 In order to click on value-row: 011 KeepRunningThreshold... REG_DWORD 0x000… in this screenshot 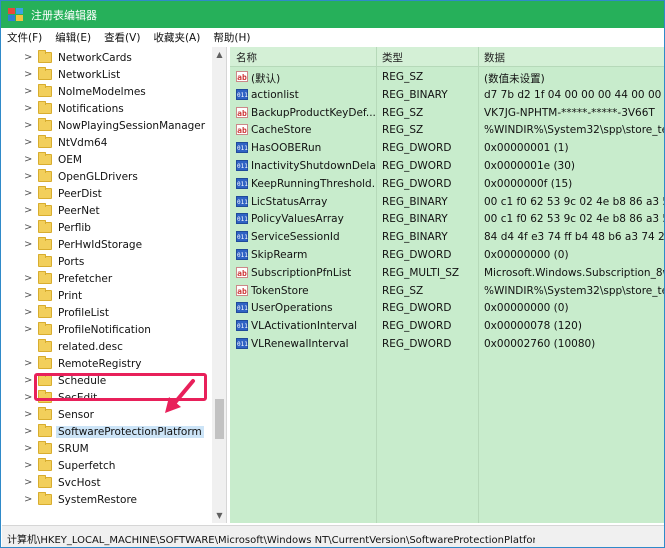, I will do `click(447, 184)`.